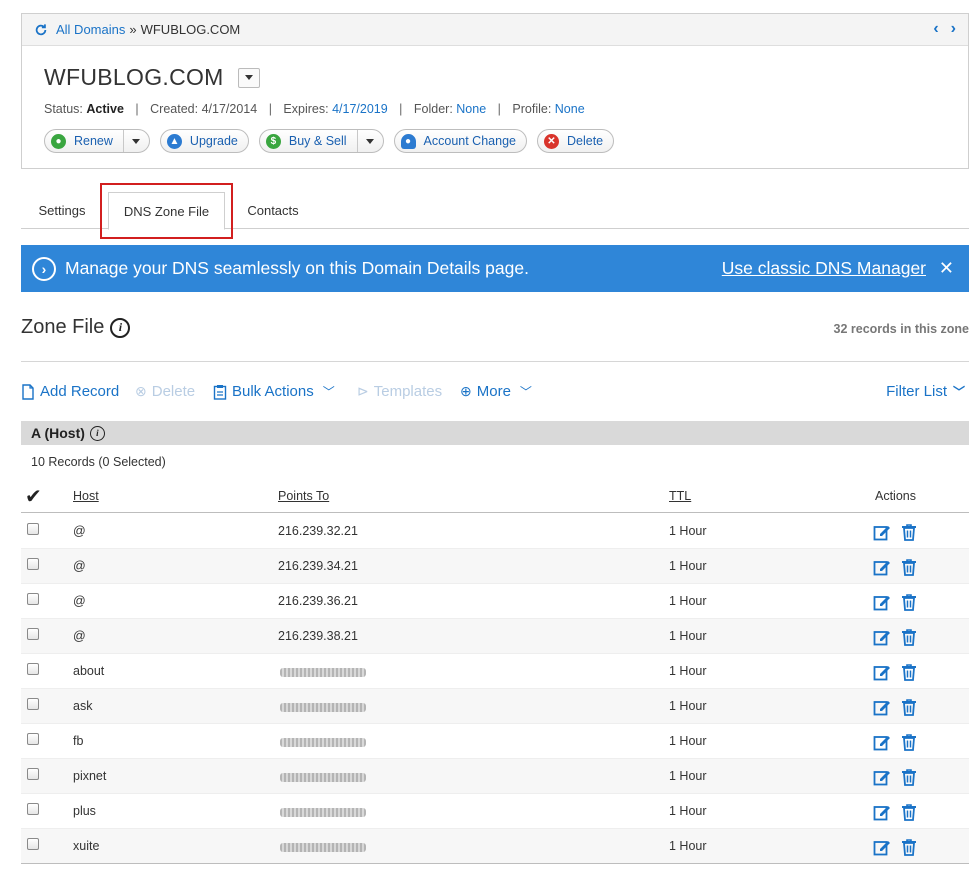  What do you see at coordinates (570, 109) in the screenshot?
I see `profile-value-link: None` at bounding box center [570, 109].